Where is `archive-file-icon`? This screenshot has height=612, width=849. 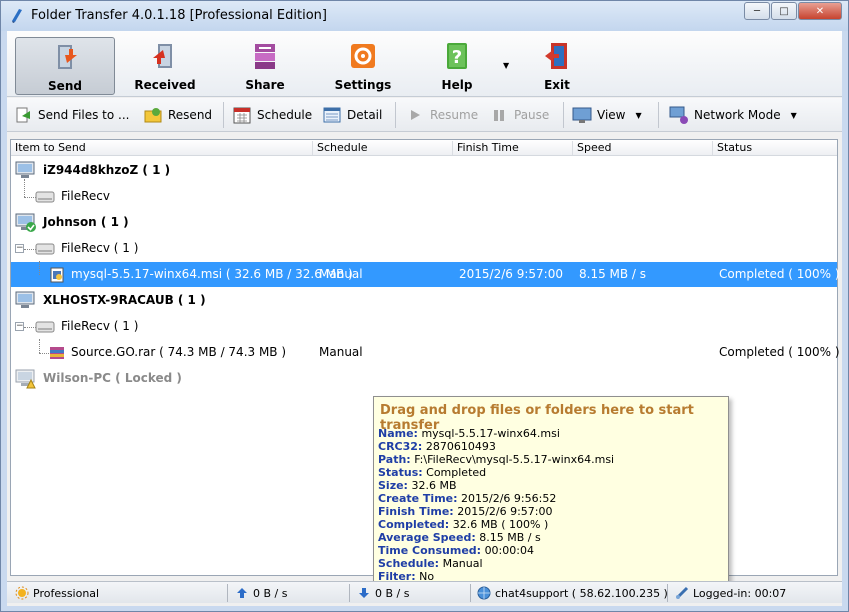
archive-file-icon is located at coordinates (57, 353).